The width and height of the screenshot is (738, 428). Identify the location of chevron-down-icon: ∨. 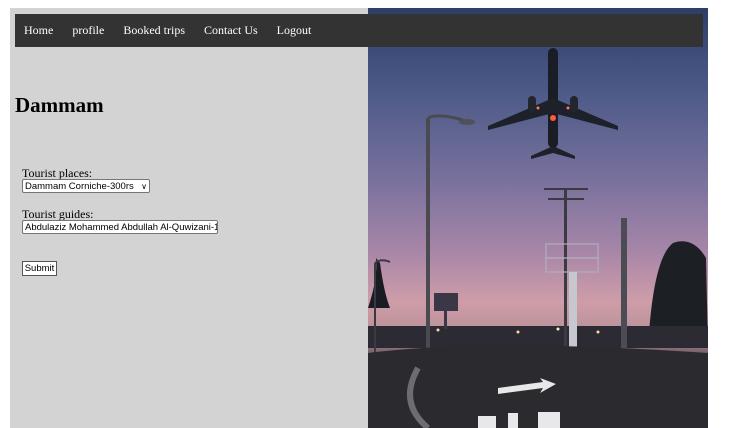
(144, 186).